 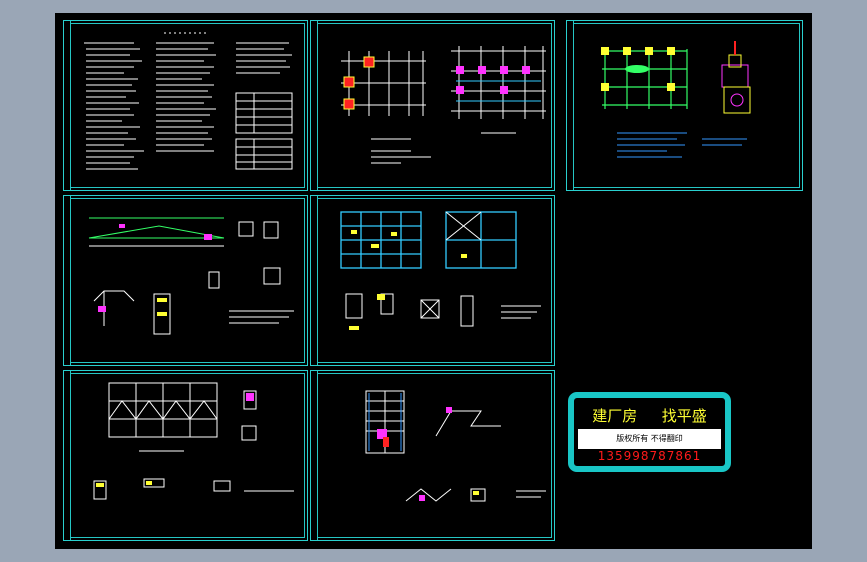 What do you see at coordinates (455, 446) in the screenshot?
I see `stair-detail-drawing` at bounding box center [455, 446].